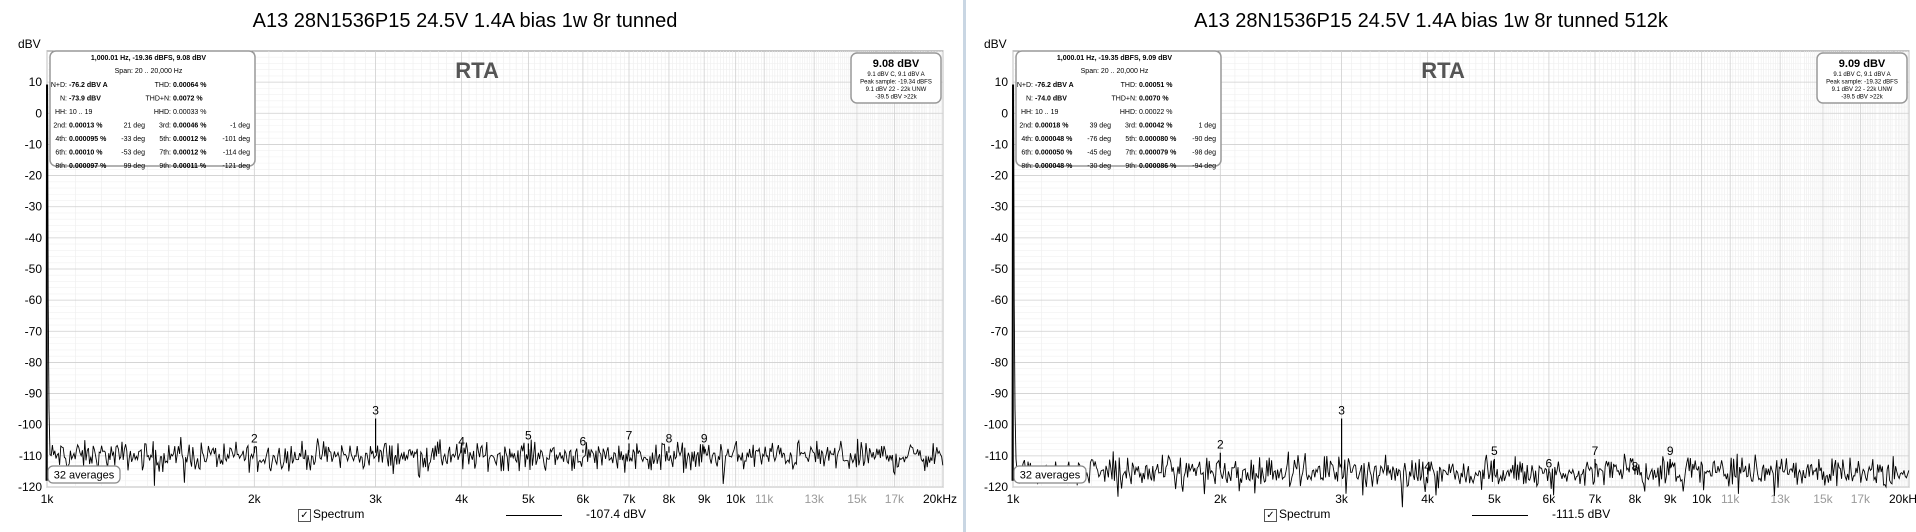 This screenshot has height=532, width=1916. What do you see at coordinates (133, 153) in the screenshot?
I see `info-cell: -53 deg` at bounding box center [133, 153].